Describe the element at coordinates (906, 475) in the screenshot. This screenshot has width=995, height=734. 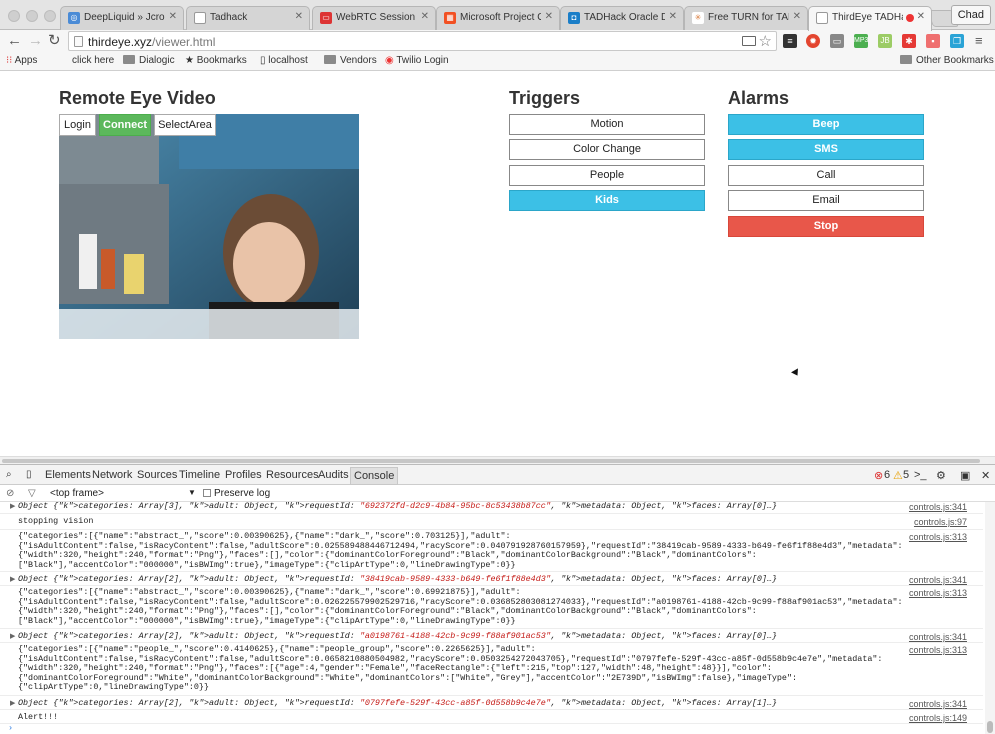
I see `warning-count: 5` at that location.